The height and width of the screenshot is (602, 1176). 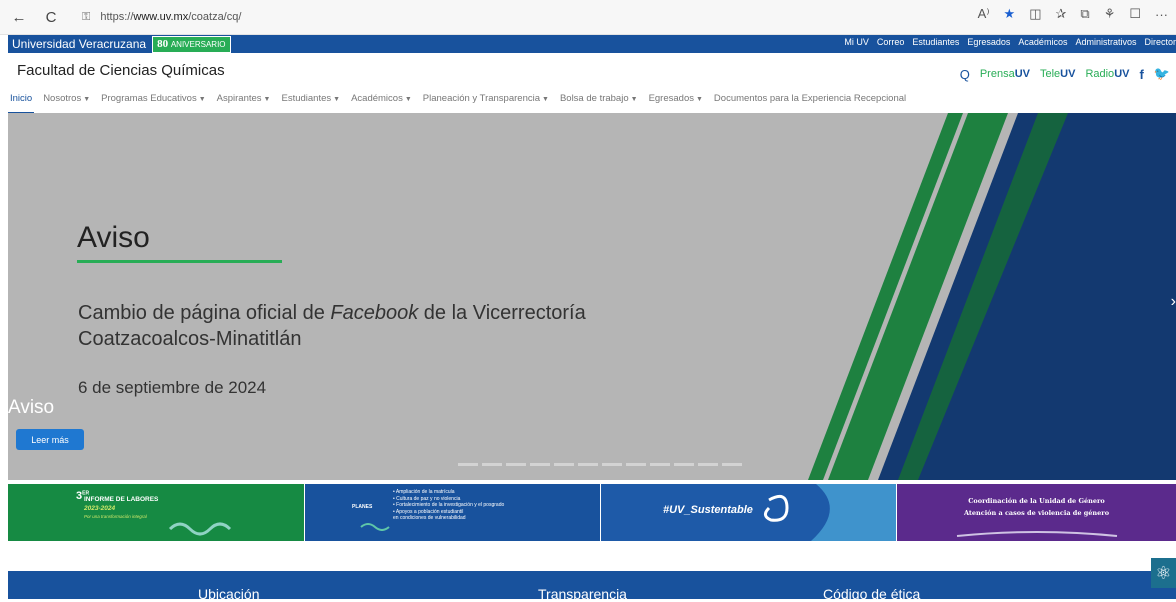 I want to click on slide-caption: Aviso, so click(x=31, y=407).